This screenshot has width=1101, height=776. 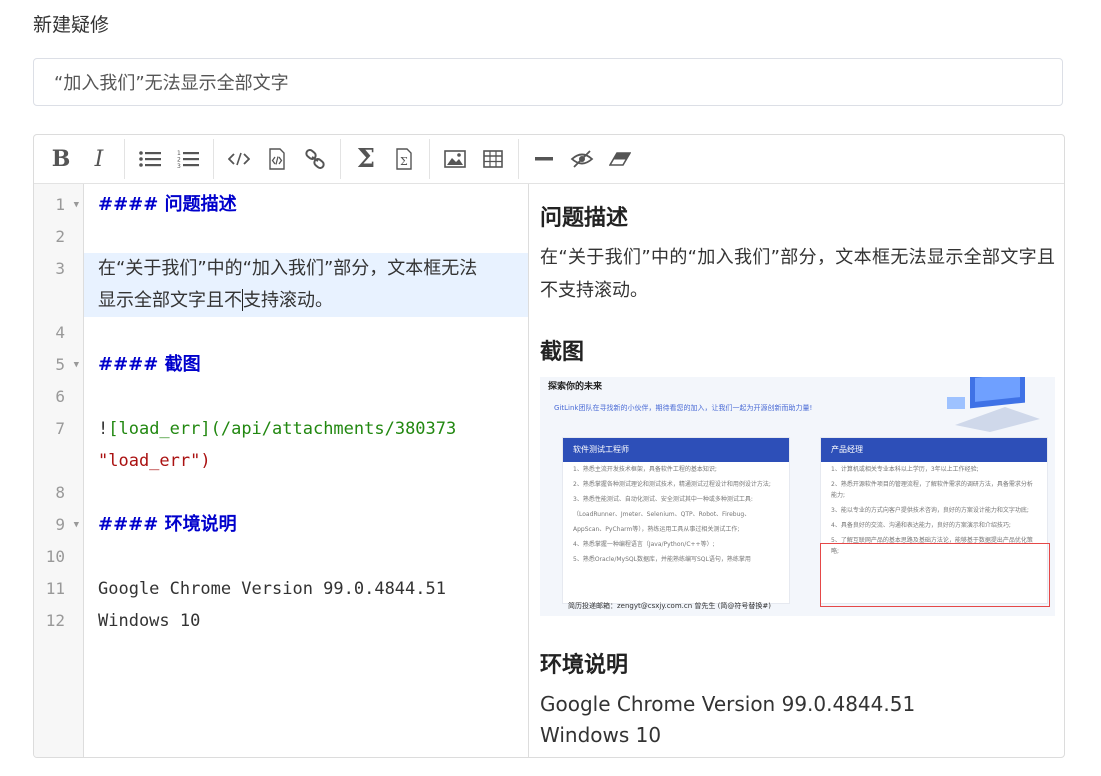 What do you see at coordinates (59, 470) in the screenshot?
I see `line-number-gutter: 1 ▼ 2 3 4 5 ▼ 6 7 8 9 ▼ 10 11 12` at bounding box center [59, 470].